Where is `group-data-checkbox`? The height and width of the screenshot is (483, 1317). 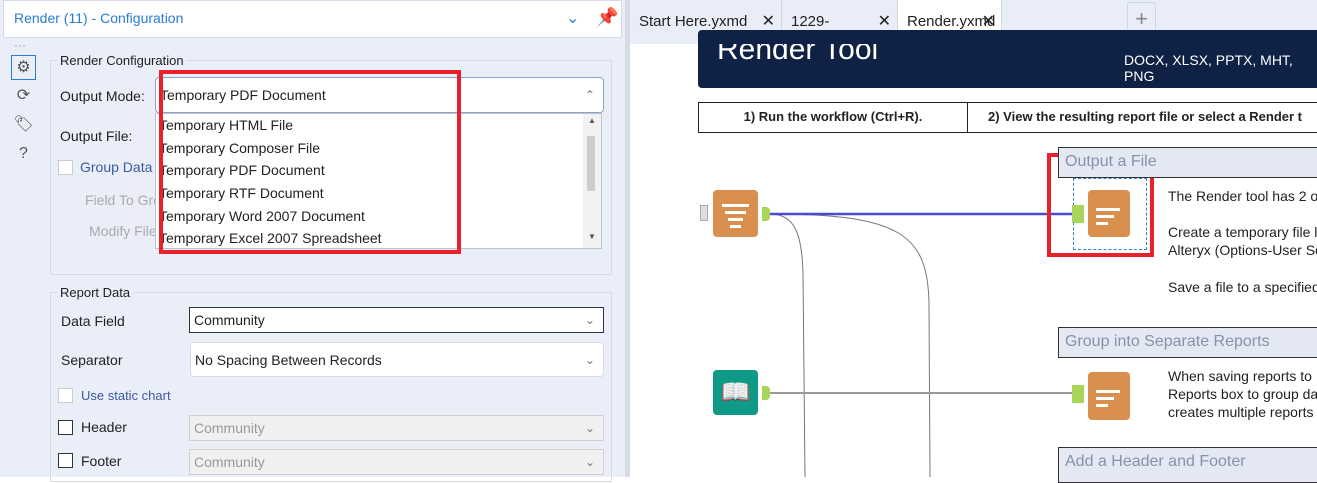
group-data-checkbox is located at coordinates (65, 167).